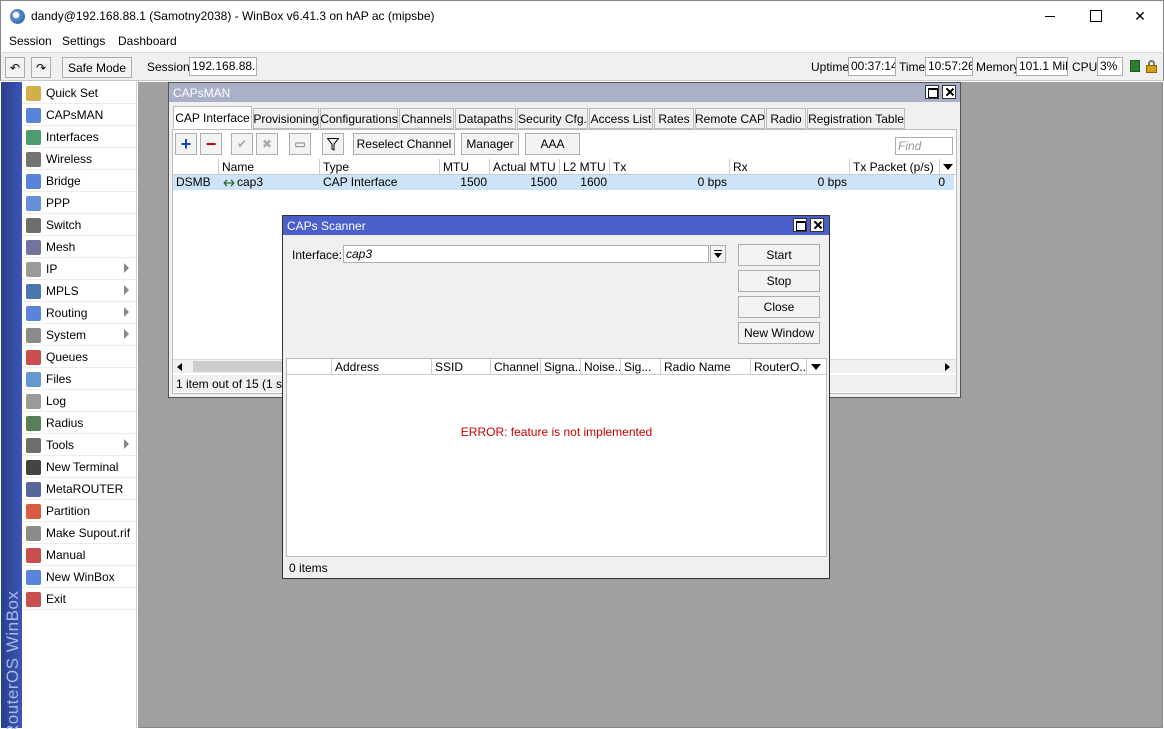  What do you see at coordinates (79, 357) in the screenshot?
I see `sidebar-item-queues: Queues` at bounding box center [79, 357].